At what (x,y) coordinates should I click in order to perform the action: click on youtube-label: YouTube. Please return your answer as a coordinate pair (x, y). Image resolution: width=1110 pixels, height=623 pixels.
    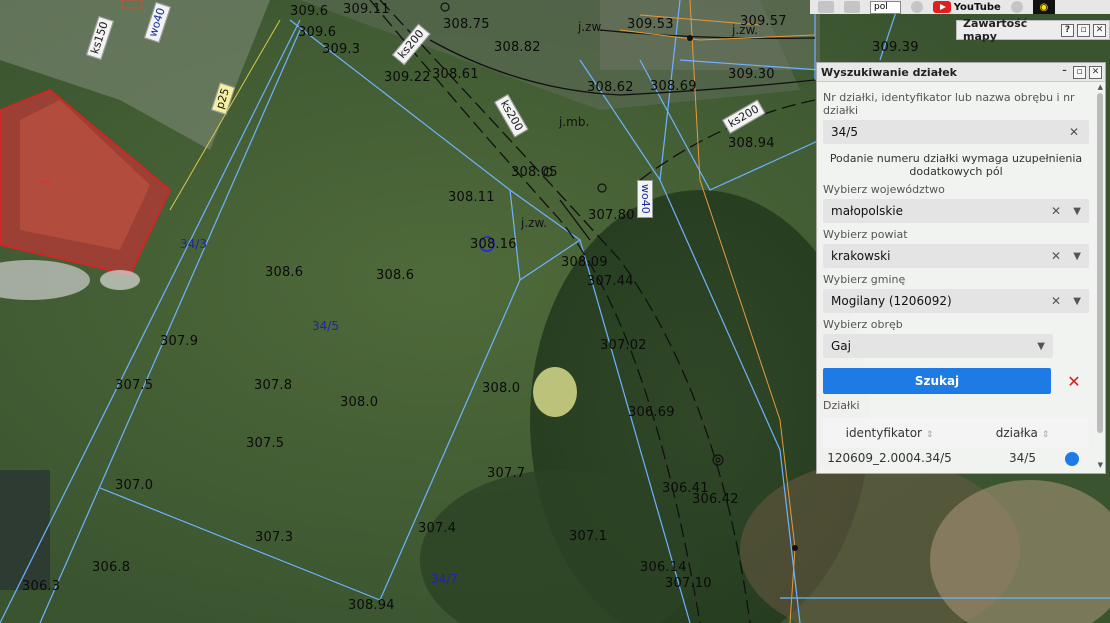
    Looking at the image, I should click on (977, 7).